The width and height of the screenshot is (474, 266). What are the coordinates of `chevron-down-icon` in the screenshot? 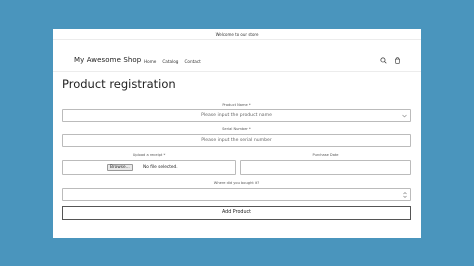 It's located at (404, 116).